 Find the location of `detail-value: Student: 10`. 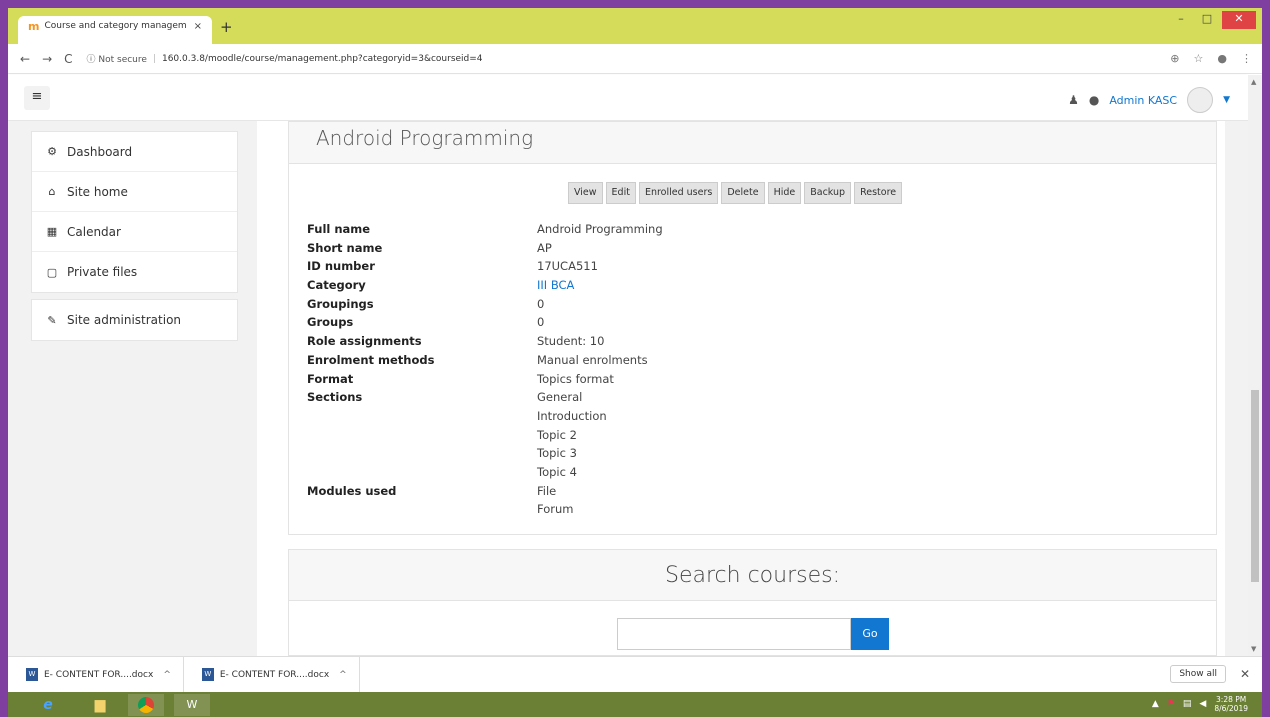

detail-value: Student: 10 is located at coordinates (571, 341).